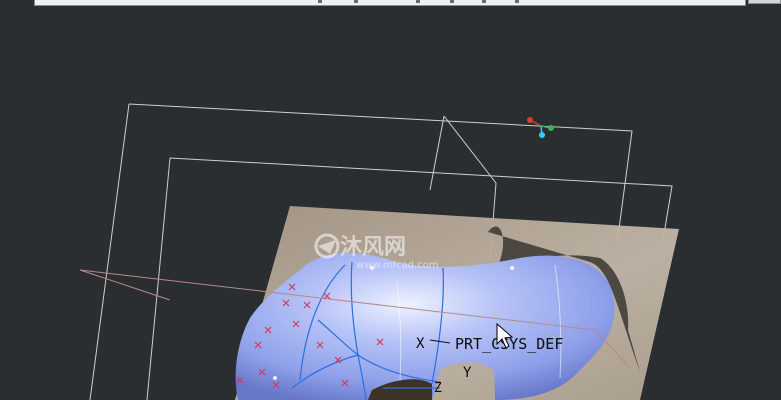 This screenshot has height=400, width=781. I want to click on view-orientation-triad, so click(540, 127).